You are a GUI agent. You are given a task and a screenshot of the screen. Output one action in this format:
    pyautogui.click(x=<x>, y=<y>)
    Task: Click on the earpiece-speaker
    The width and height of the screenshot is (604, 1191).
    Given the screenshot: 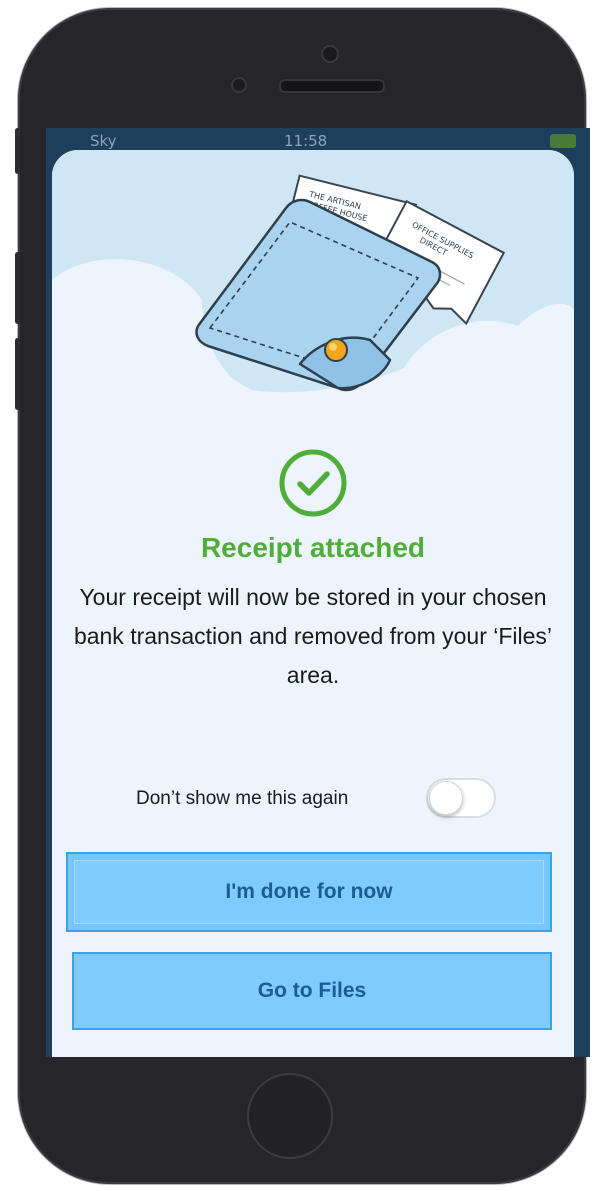 What is the action you would take?
    pyautogui.click(x=332, y=86)
    